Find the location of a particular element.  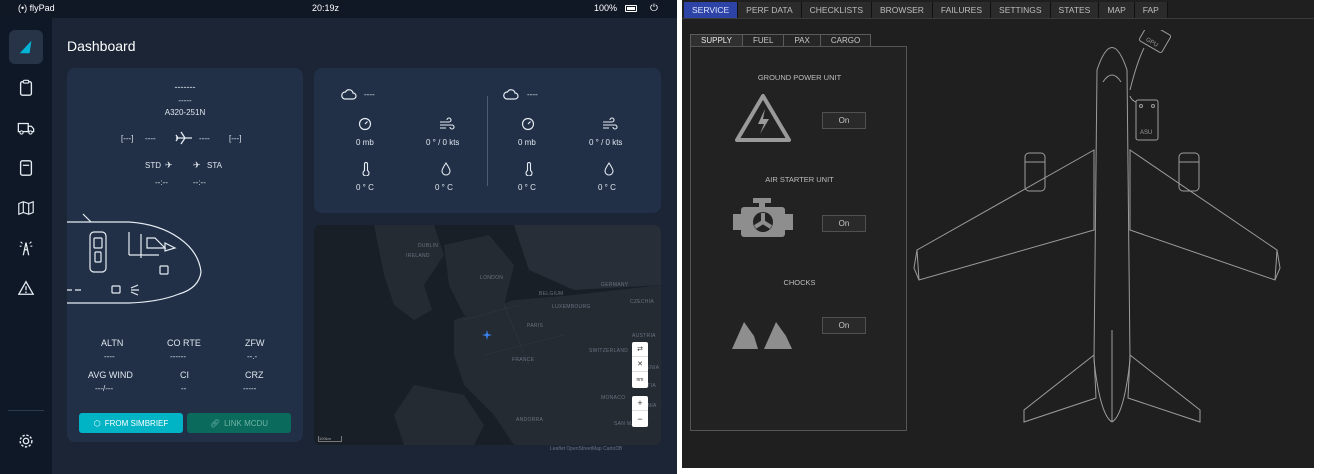

map-label-germany: GERMANY is located at coordinates (615, 285).